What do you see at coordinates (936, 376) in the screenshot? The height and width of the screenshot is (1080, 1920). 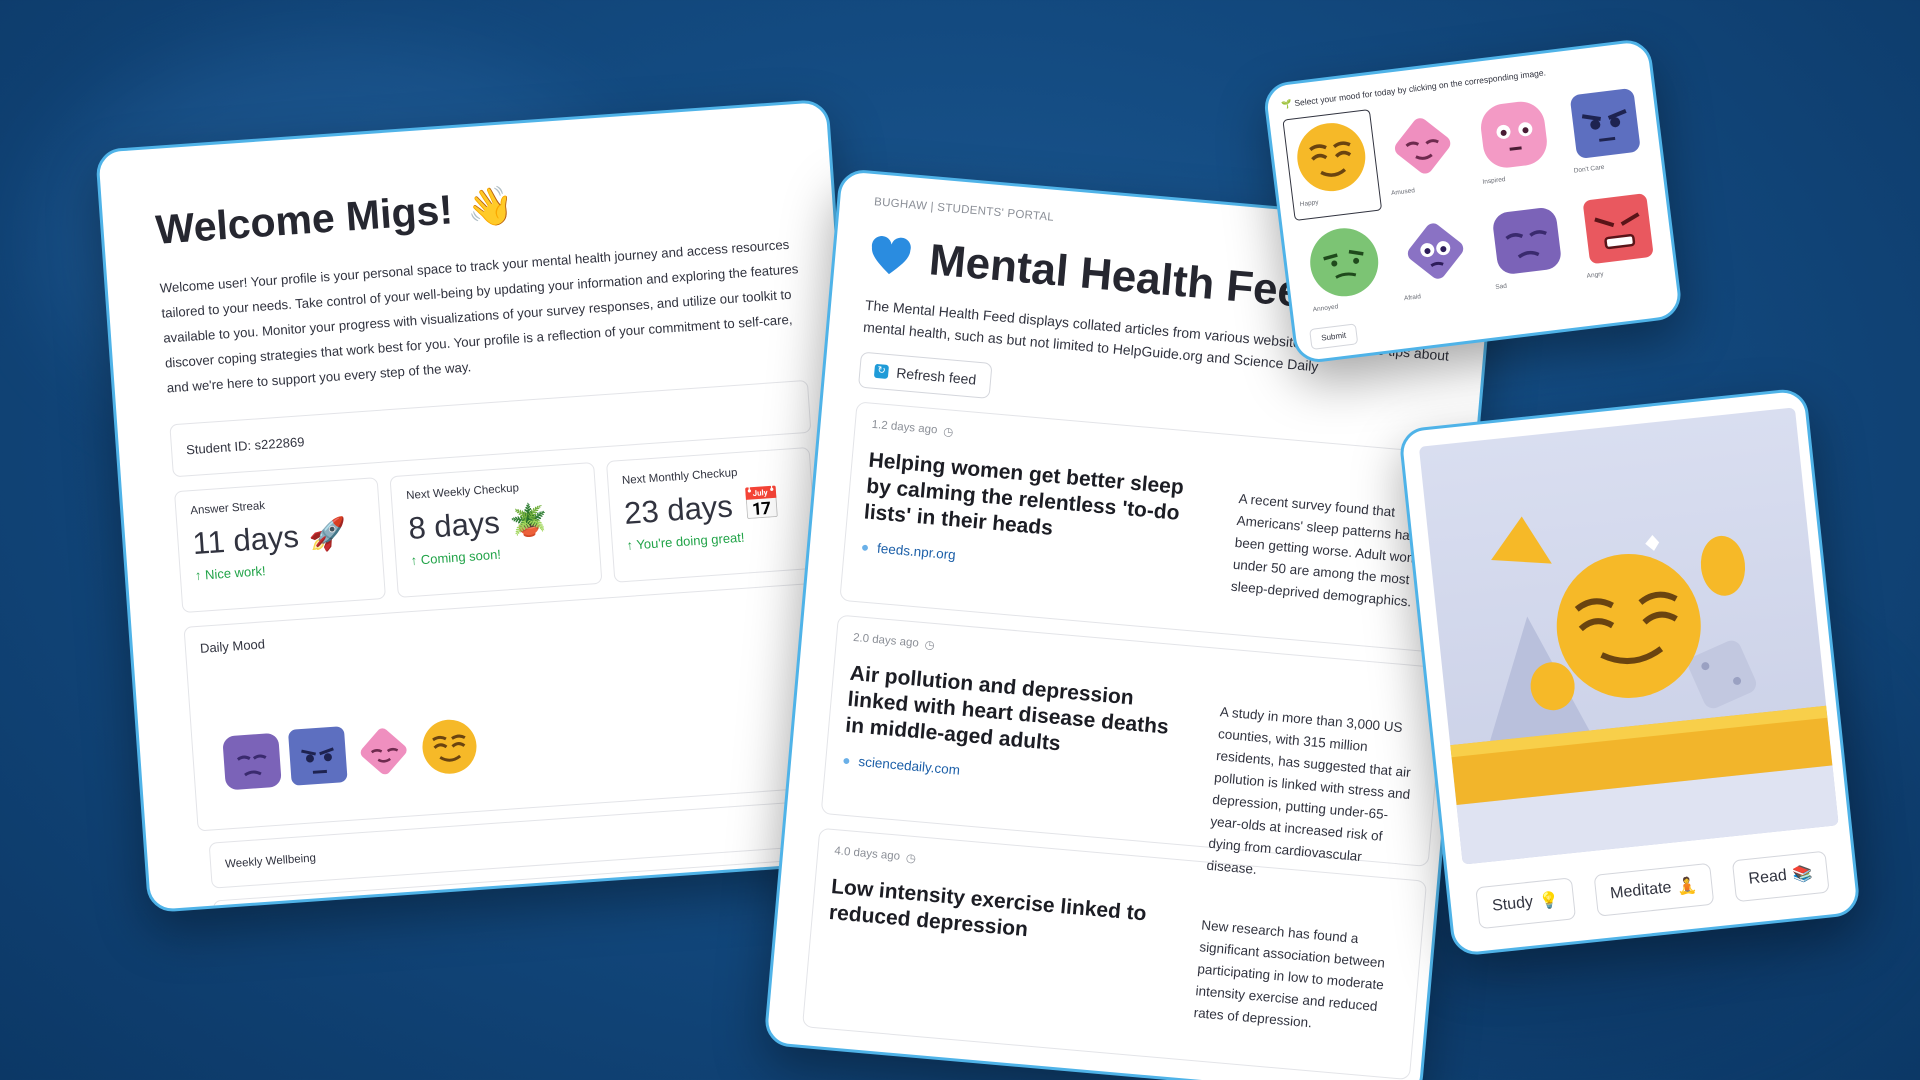 I see `refresh-feed-label: Refresh feed` at bounding box center [936, 376].